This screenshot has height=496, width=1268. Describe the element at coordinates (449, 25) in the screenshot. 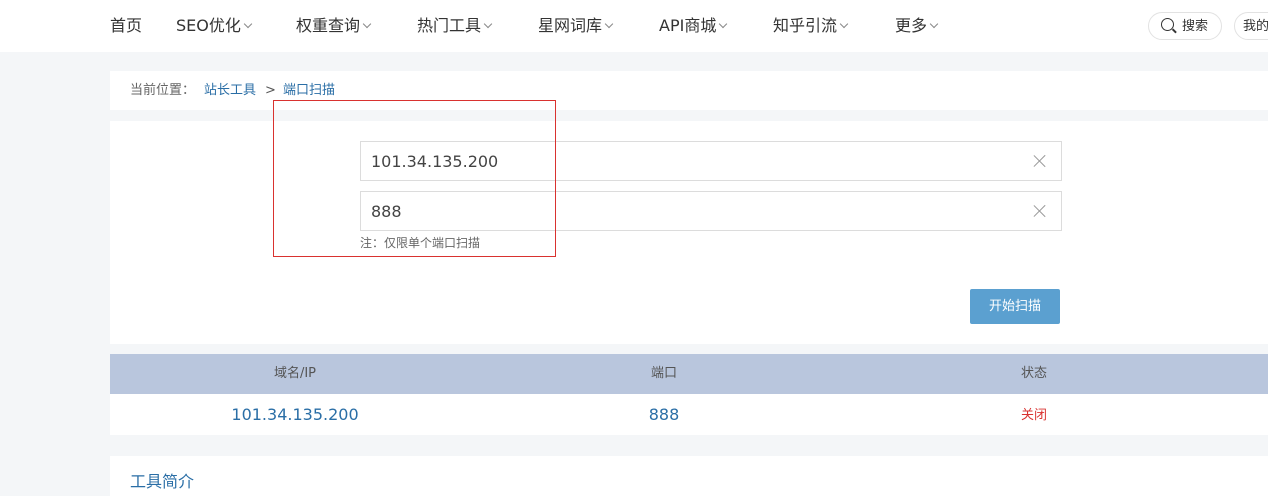

I see `nav-item-label: 热门工具` at that location.